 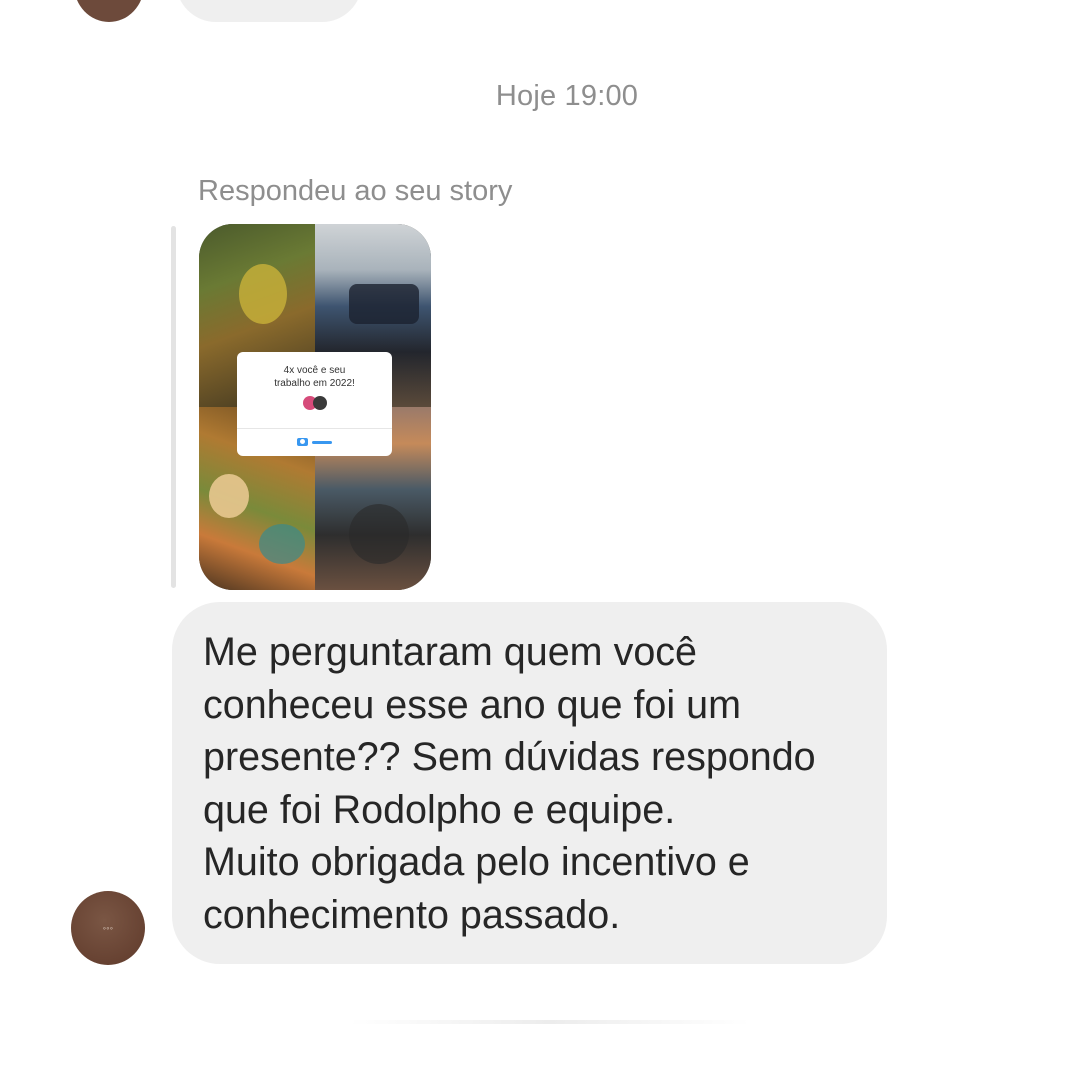 What do you see at coordinates (355, 191) in the screenshot?
I see `story-reply-label: Respondeu ao seu story` at bounding box center [355, 191].